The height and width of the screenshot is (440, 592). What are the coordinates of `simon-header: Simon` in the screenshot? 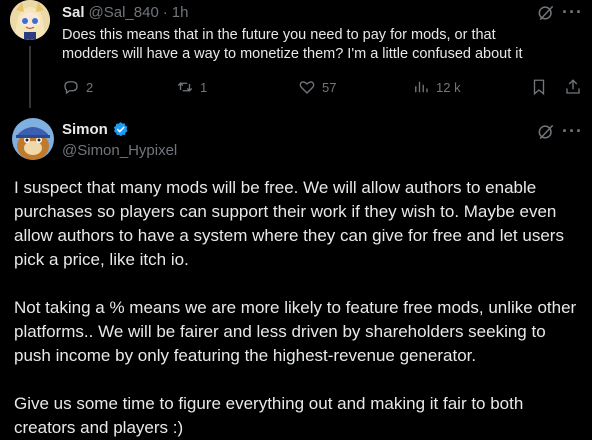 It's located at (95, 129).